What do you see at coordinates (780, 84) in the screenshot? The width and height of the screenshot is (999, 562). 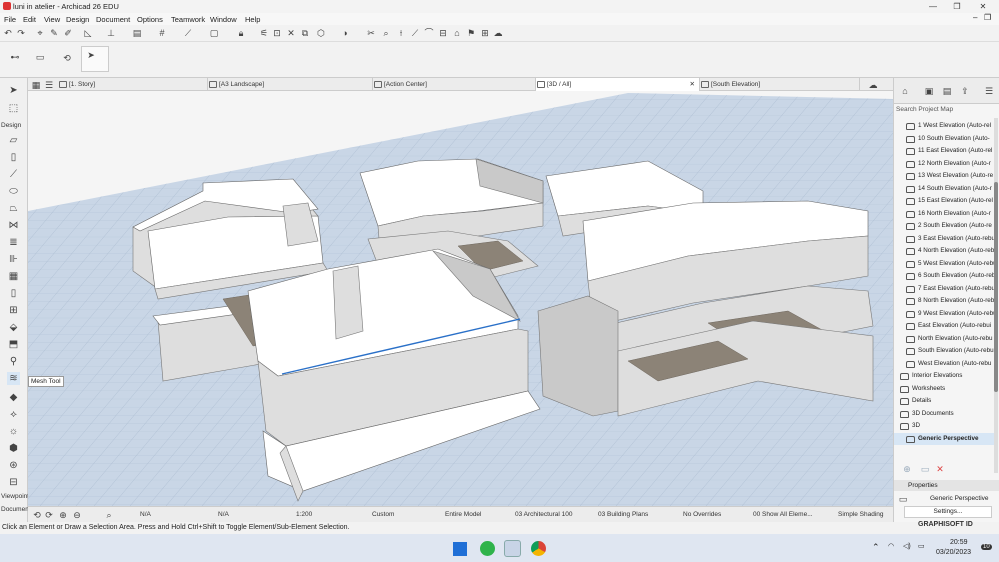 I see `tab-south-elevation: [South Elevation]` at bounding box center [780, 84].